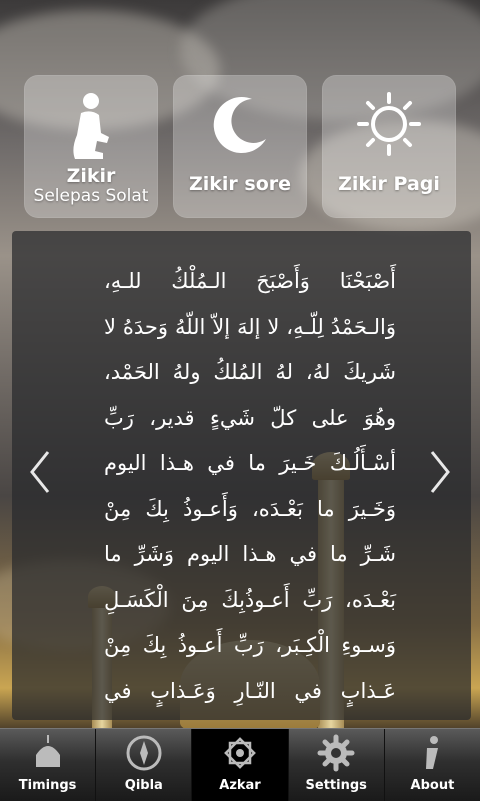  Describe the element at coordinates (336, 785) in the screenshot. I see `tab-settings-label: Settings` at that location.